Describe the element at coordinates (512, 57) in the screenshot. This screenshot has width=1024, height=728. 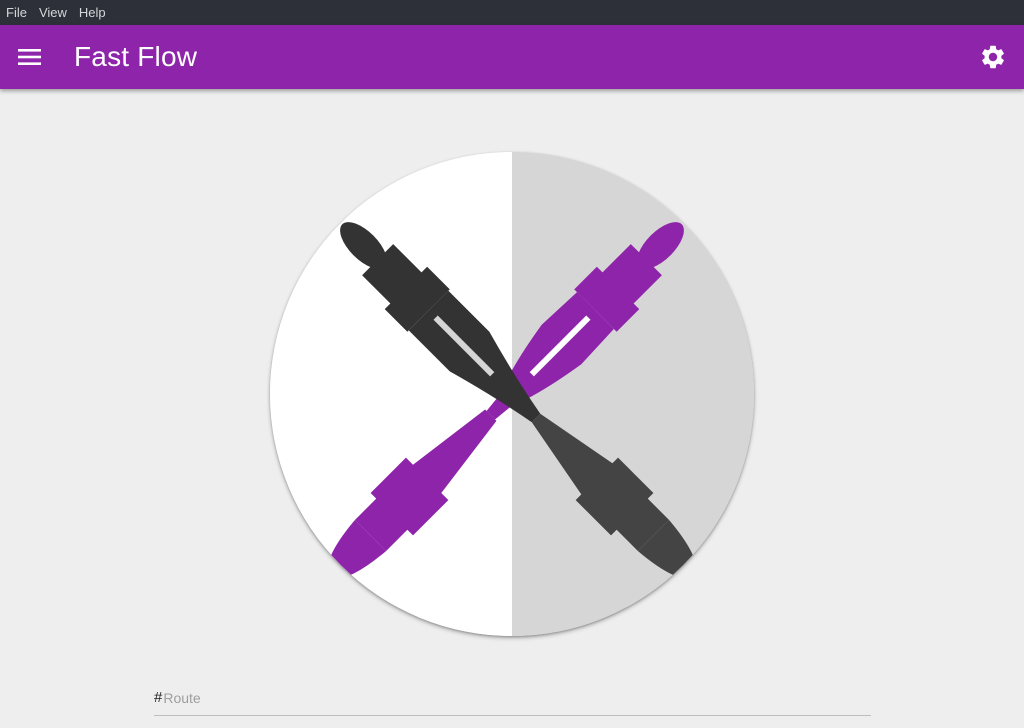
I see `app-bar: Fast Flow` at that location.